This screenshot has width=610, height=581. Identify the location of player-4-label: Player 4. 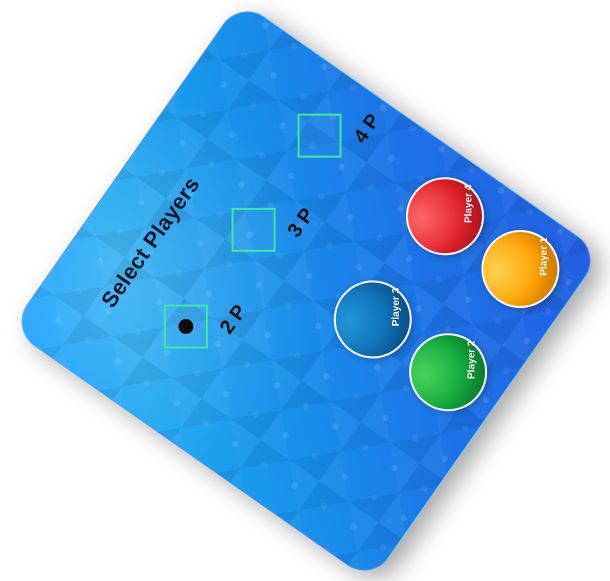
(469, 204).